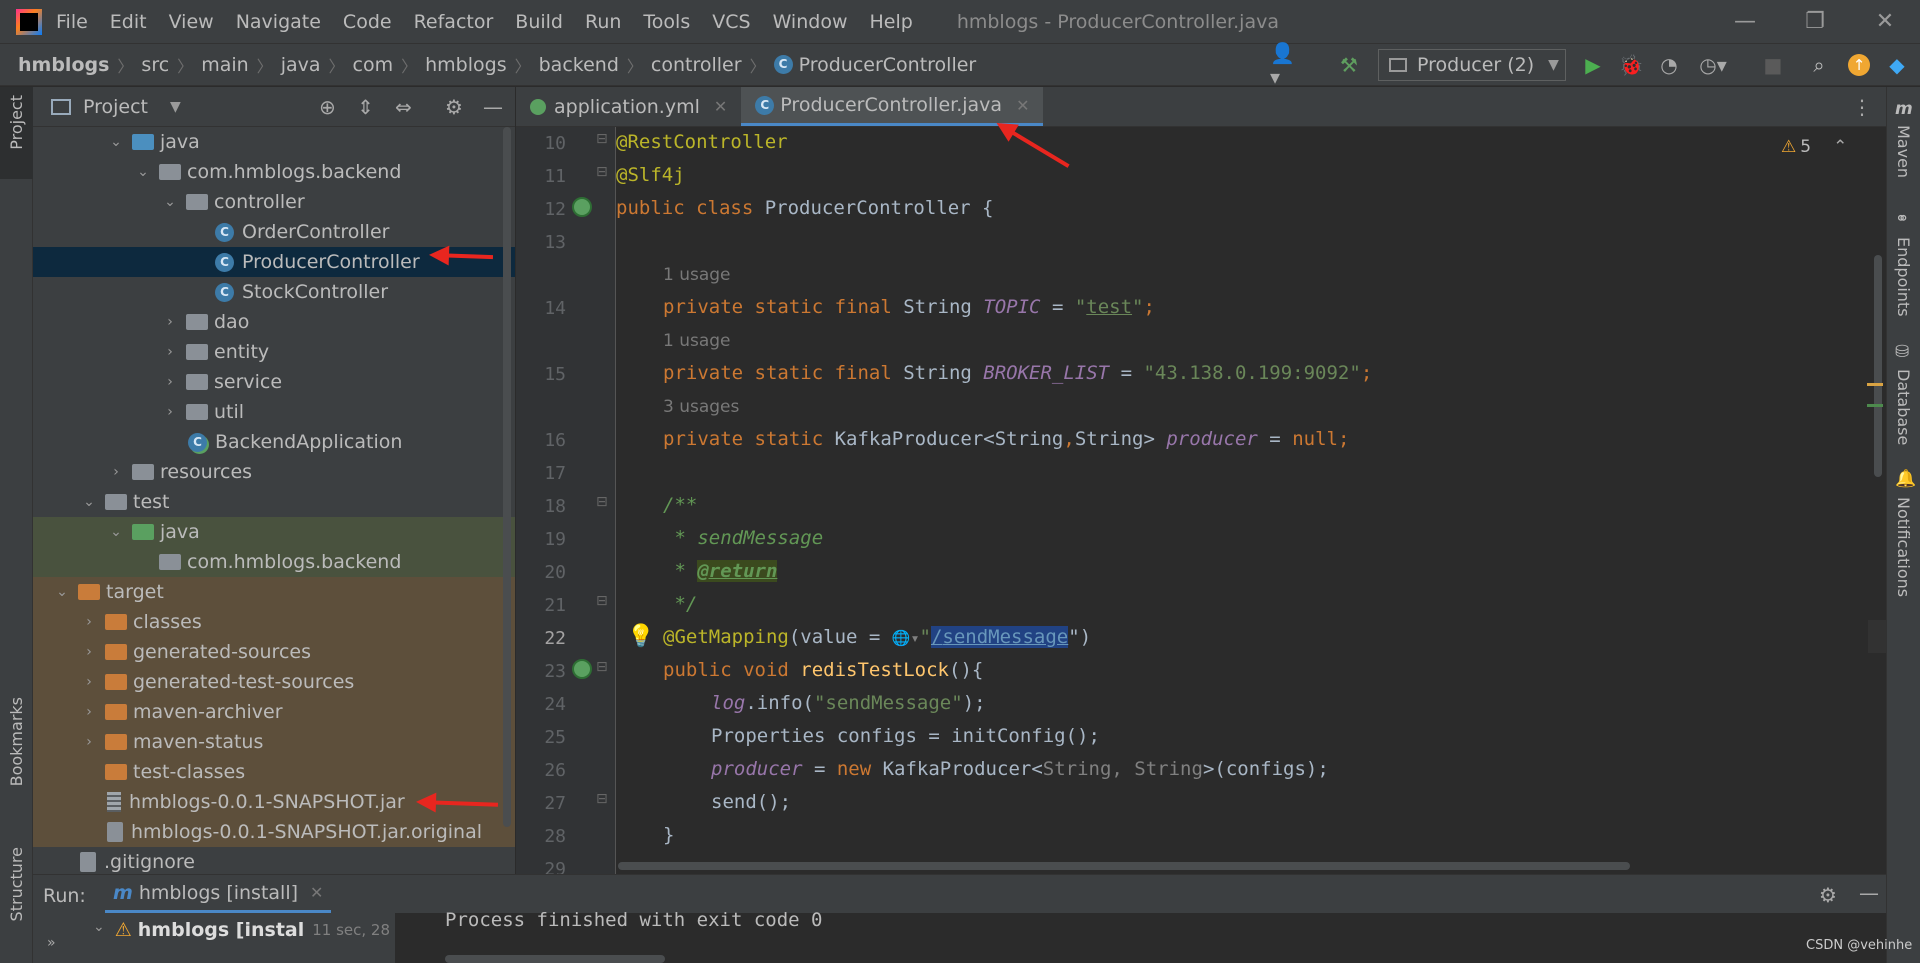  Describe the element at coordinates (539, 22) in the screenshot. I see `menu-build: Build` at that location.